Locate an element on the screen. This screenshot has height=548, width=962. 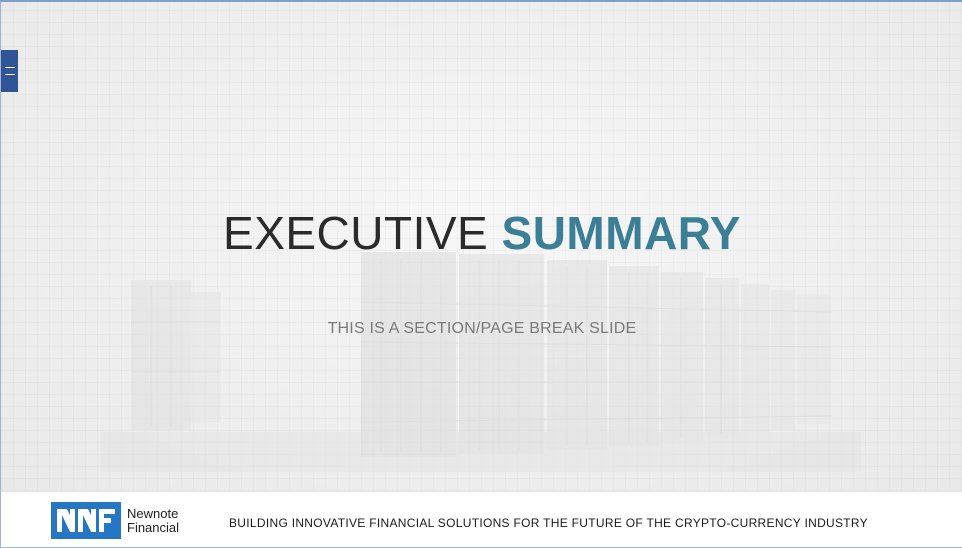
logo-line-2: Financial is located at coordinates (153, 527).